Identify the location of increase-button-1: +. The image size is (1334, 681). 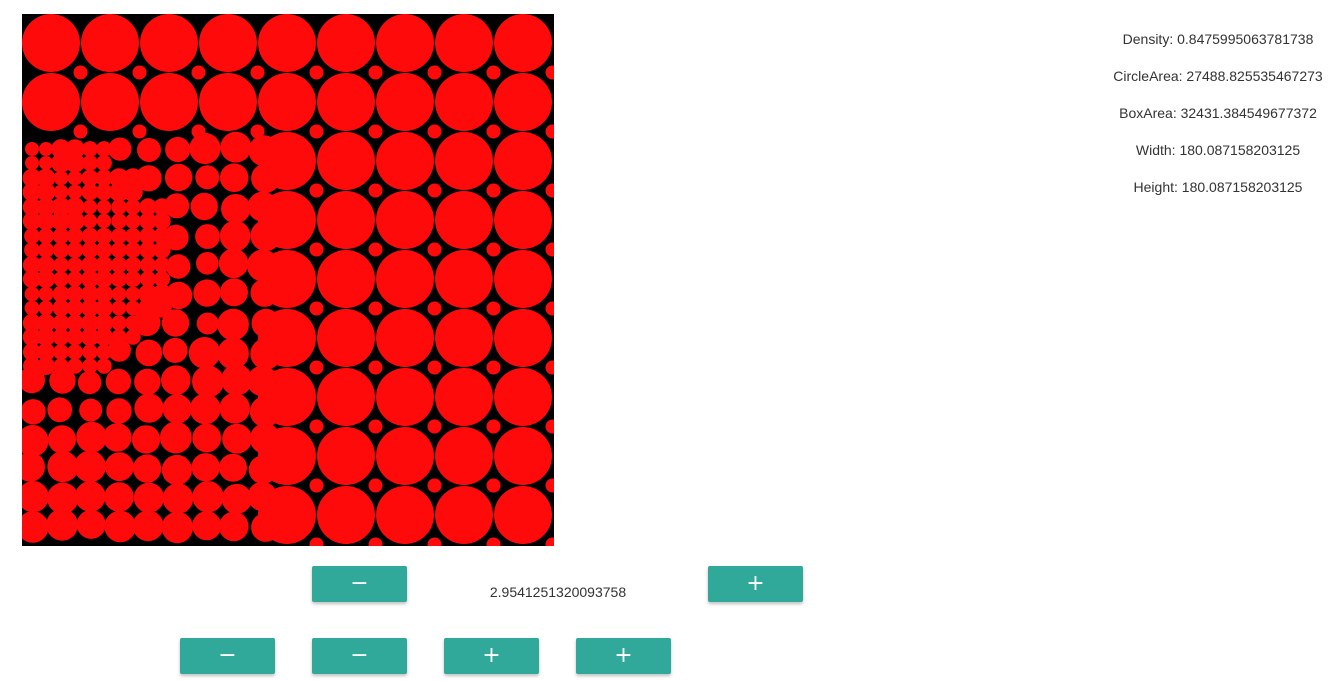
(491, 656).